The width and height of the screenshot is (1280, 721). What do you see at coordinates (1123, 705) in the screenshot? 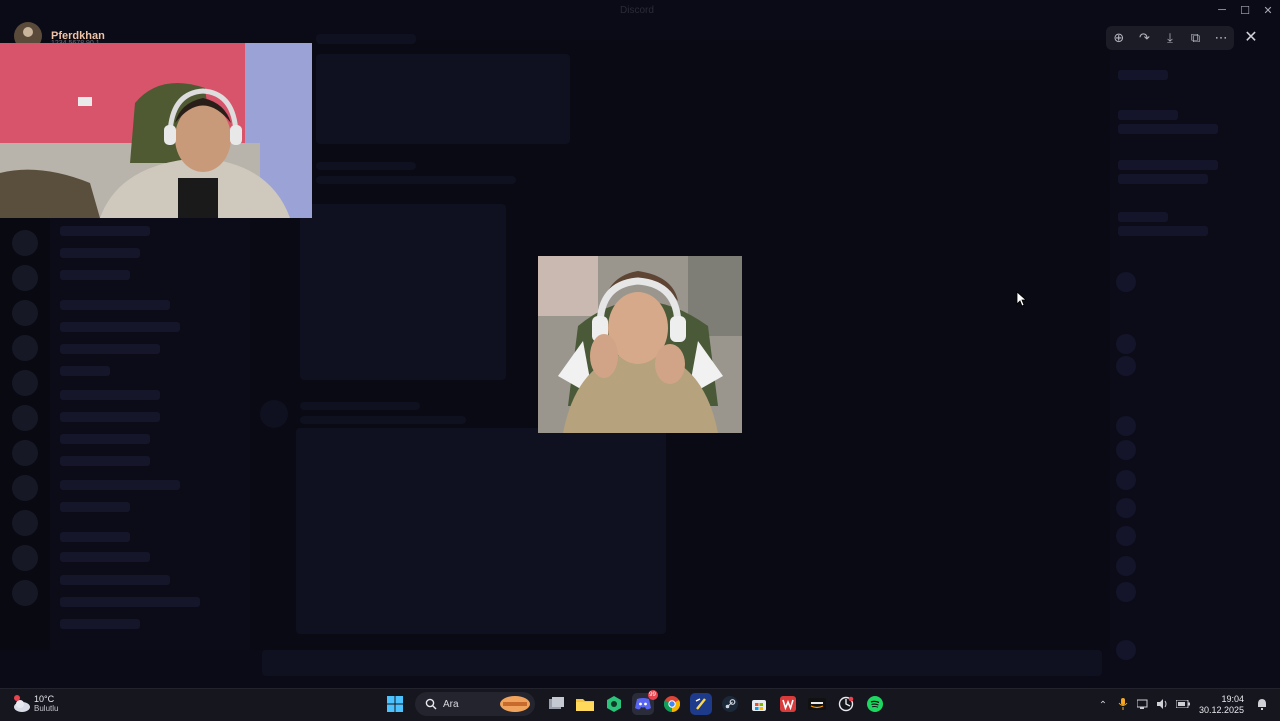
I see `microphone-icon` at bounding box center [1123, 705].